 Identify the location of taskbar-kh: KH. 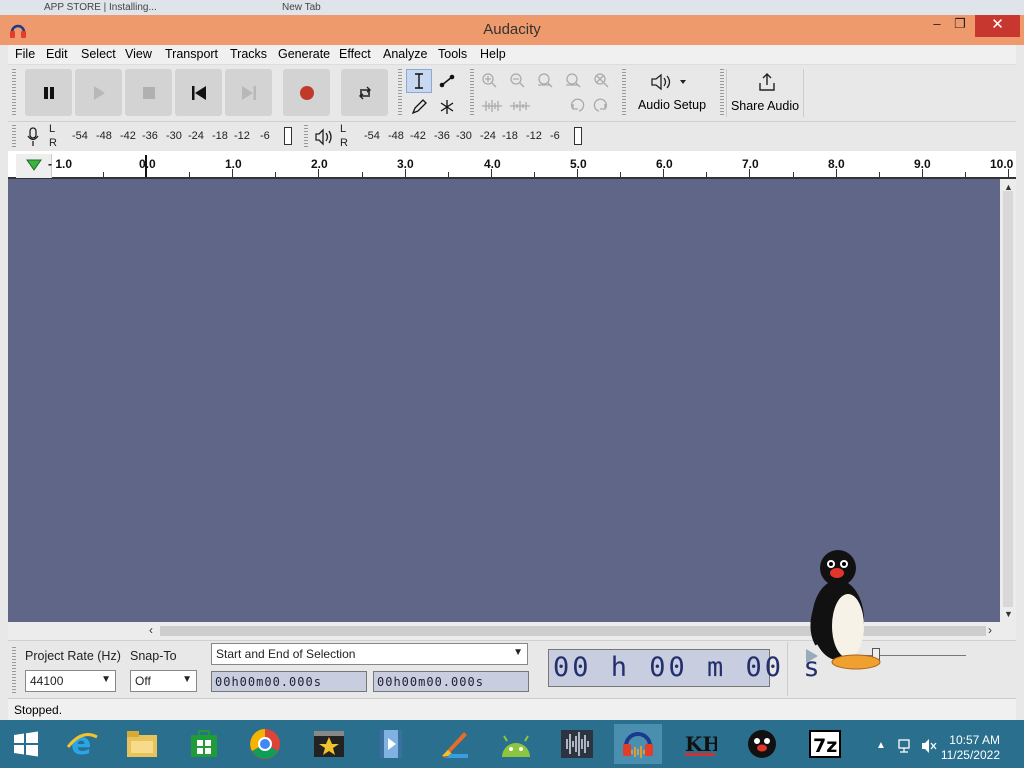
(700, 744).